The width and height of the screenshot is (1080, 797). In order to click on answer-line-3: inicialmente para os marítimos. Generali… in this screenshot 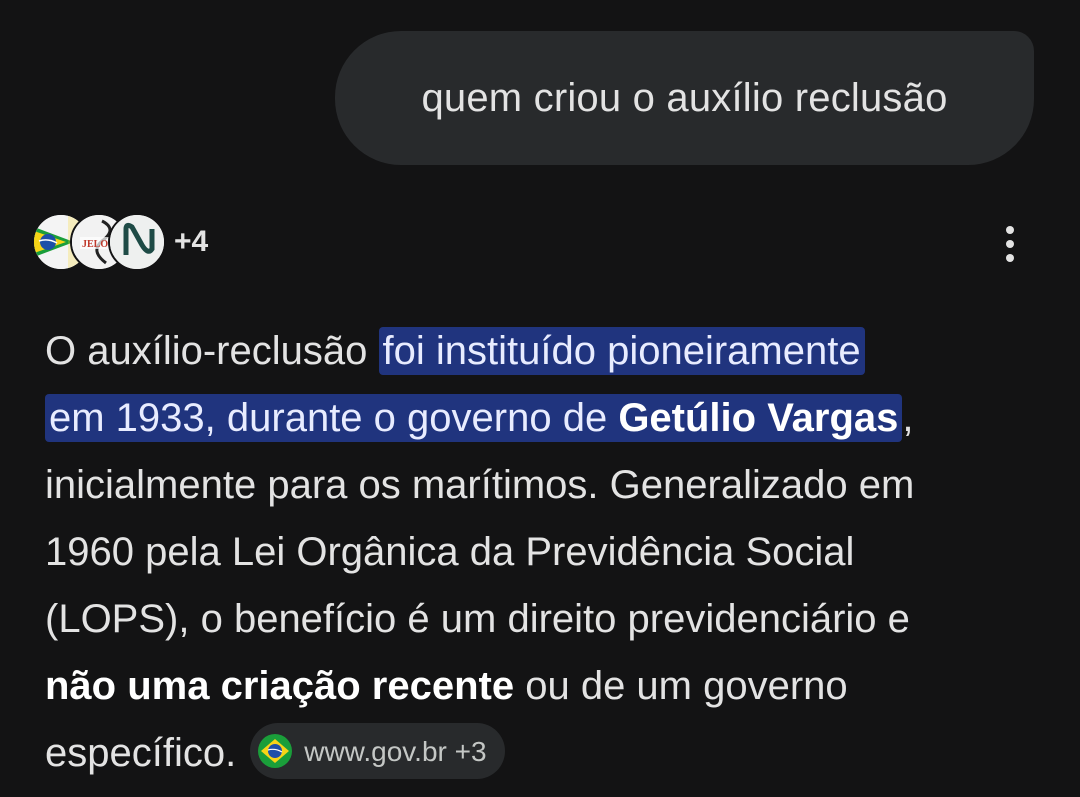, I will do `click(480, 485)`.